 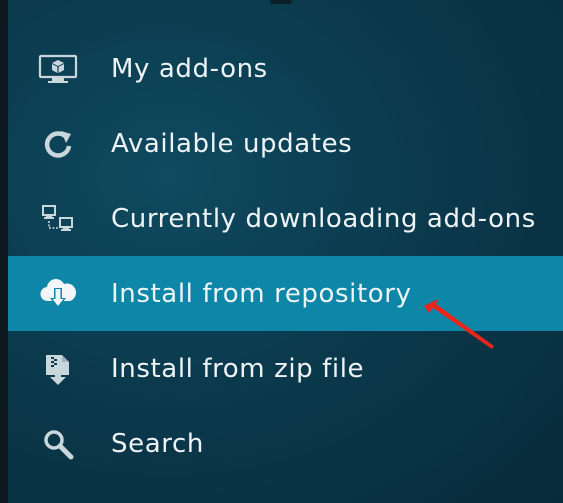 I want to click on top-scroll-indicator, so click(x=281, y=2).